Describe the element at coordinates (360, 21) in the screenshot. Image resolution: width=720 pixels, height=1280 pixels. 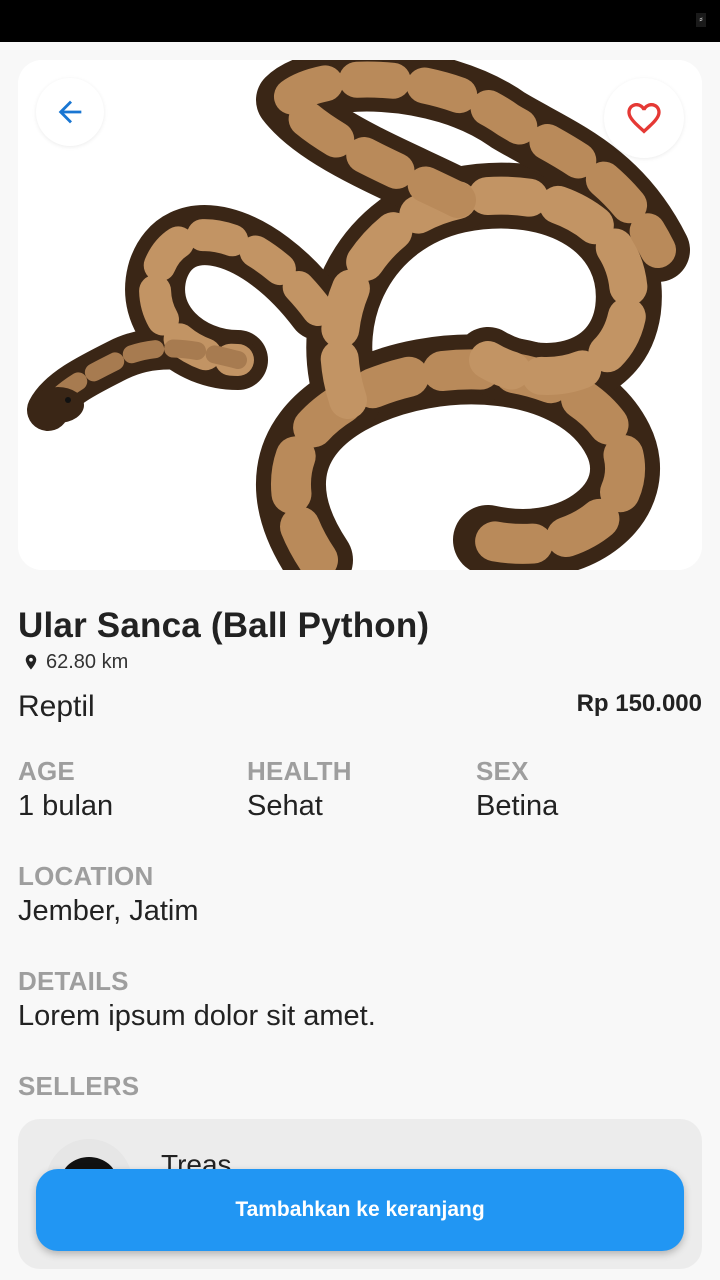
I see `status-bar: ⸗` at that location.